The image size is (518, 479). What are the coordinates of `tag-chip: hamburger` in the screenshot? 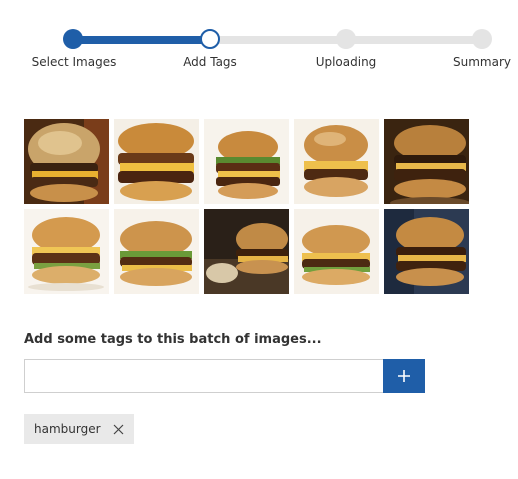 It's located at (79, 429).